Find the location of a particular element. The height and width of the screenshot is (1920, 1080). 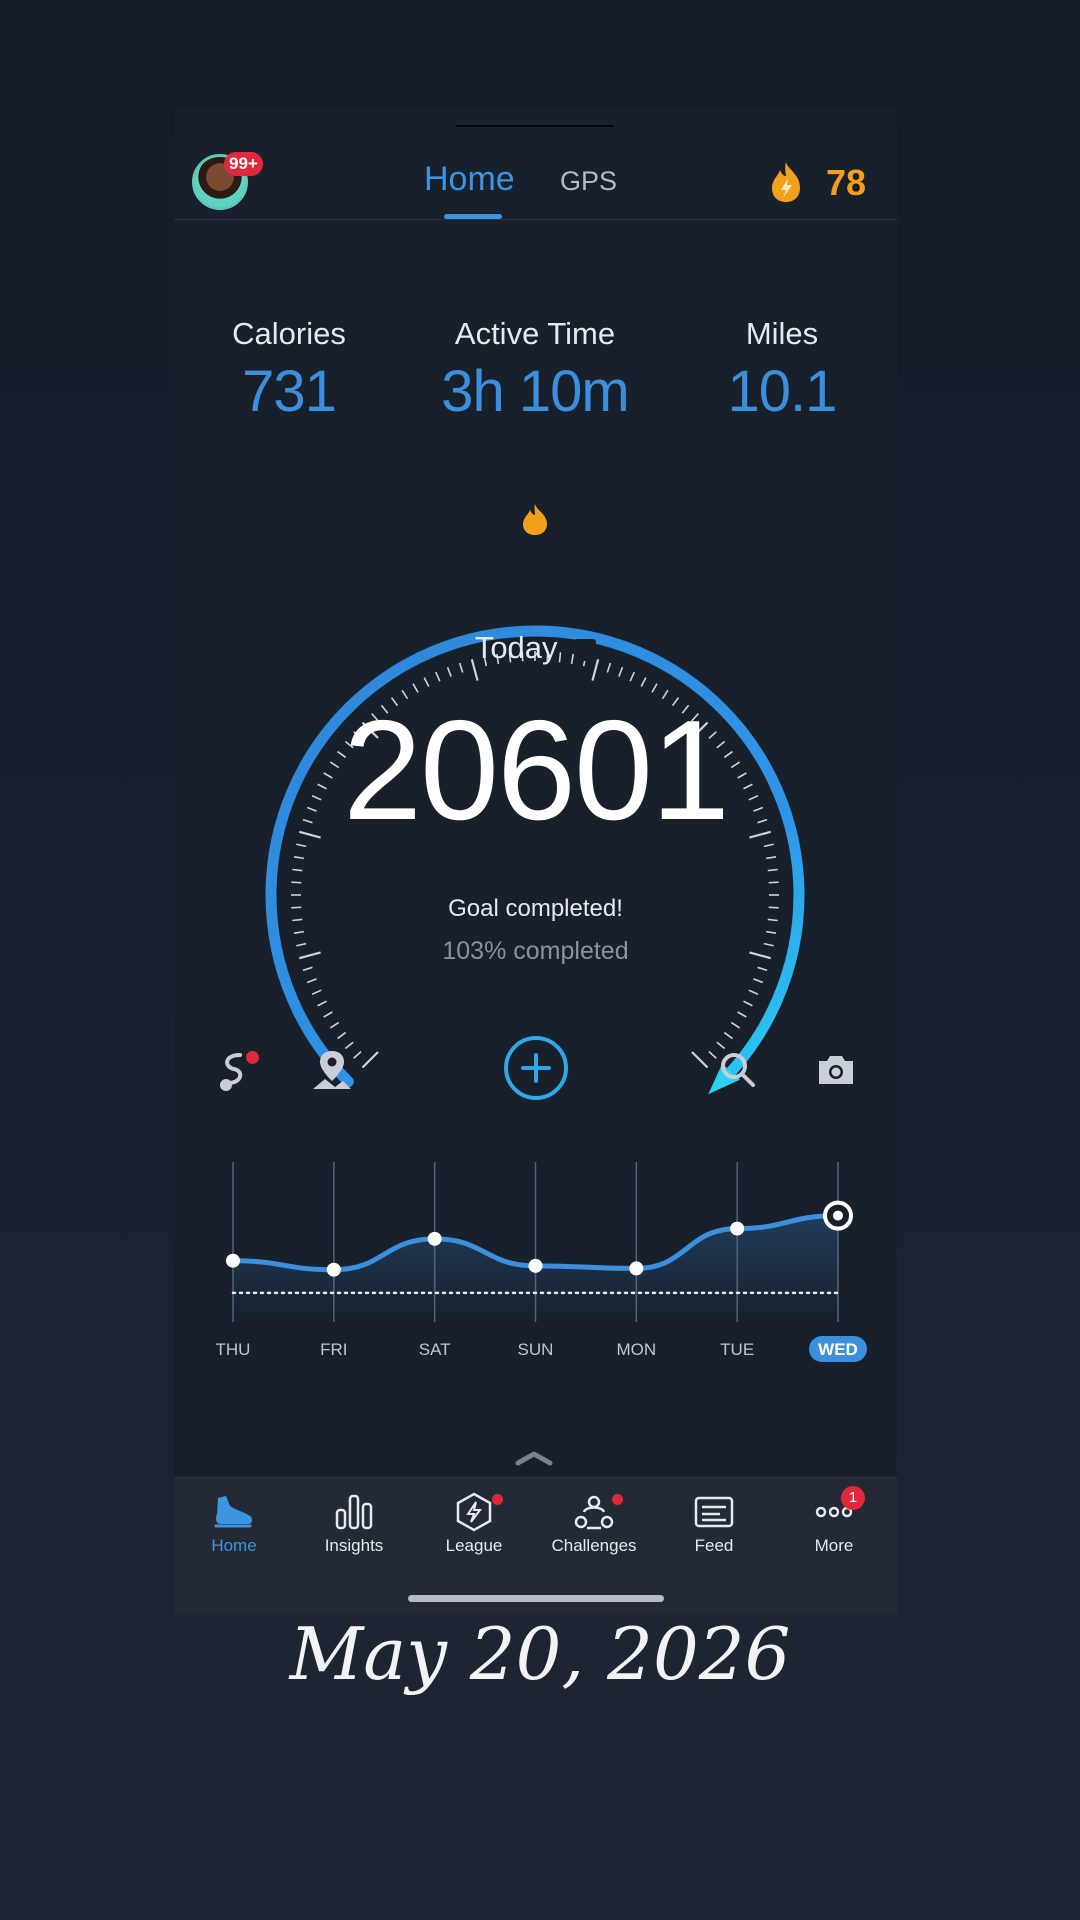

nav-feed: Feed is located at coordinates (714, 1525).